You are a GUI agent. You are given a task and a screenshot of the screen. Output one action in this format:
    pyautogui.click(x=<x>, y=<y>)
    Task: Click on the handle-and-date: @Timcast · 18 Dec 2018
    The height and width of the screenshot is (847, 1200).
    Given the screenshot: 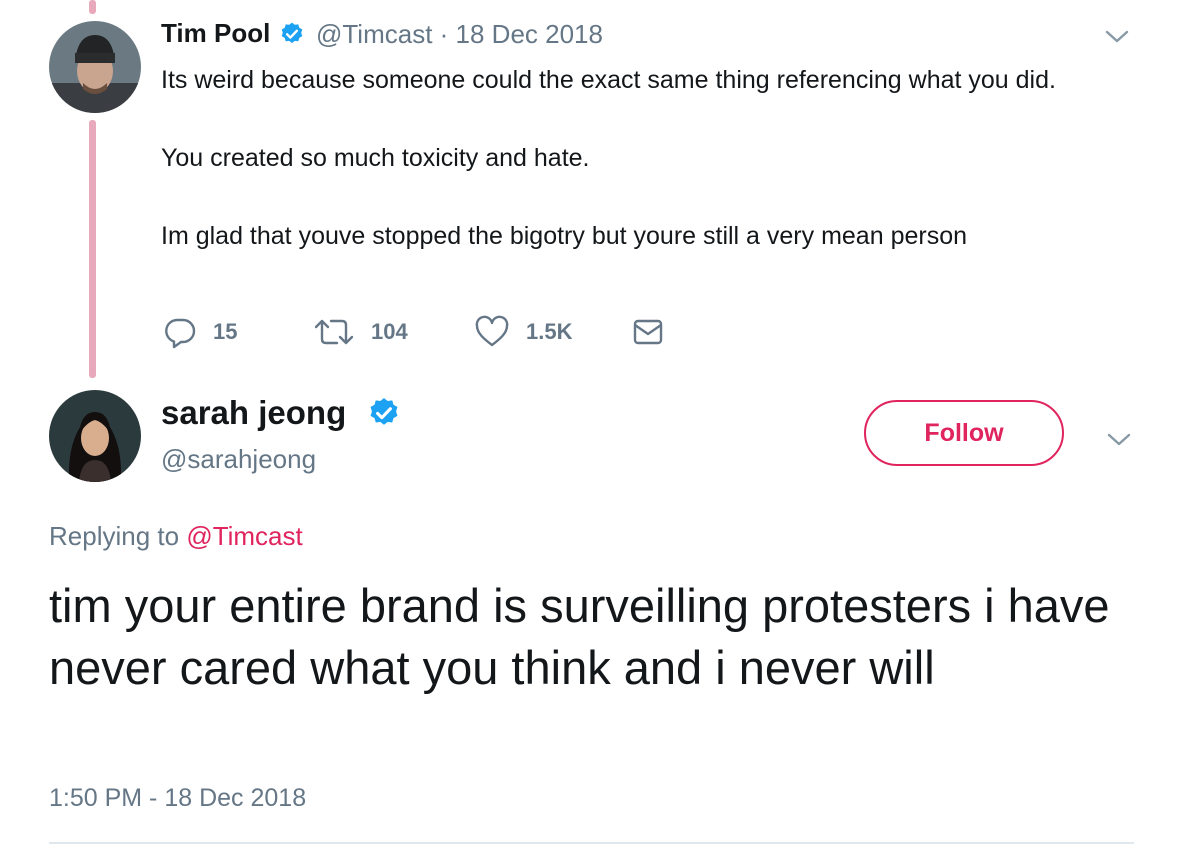 What is the action you would take?
    pyautogui.click(x=459, y=34)
    